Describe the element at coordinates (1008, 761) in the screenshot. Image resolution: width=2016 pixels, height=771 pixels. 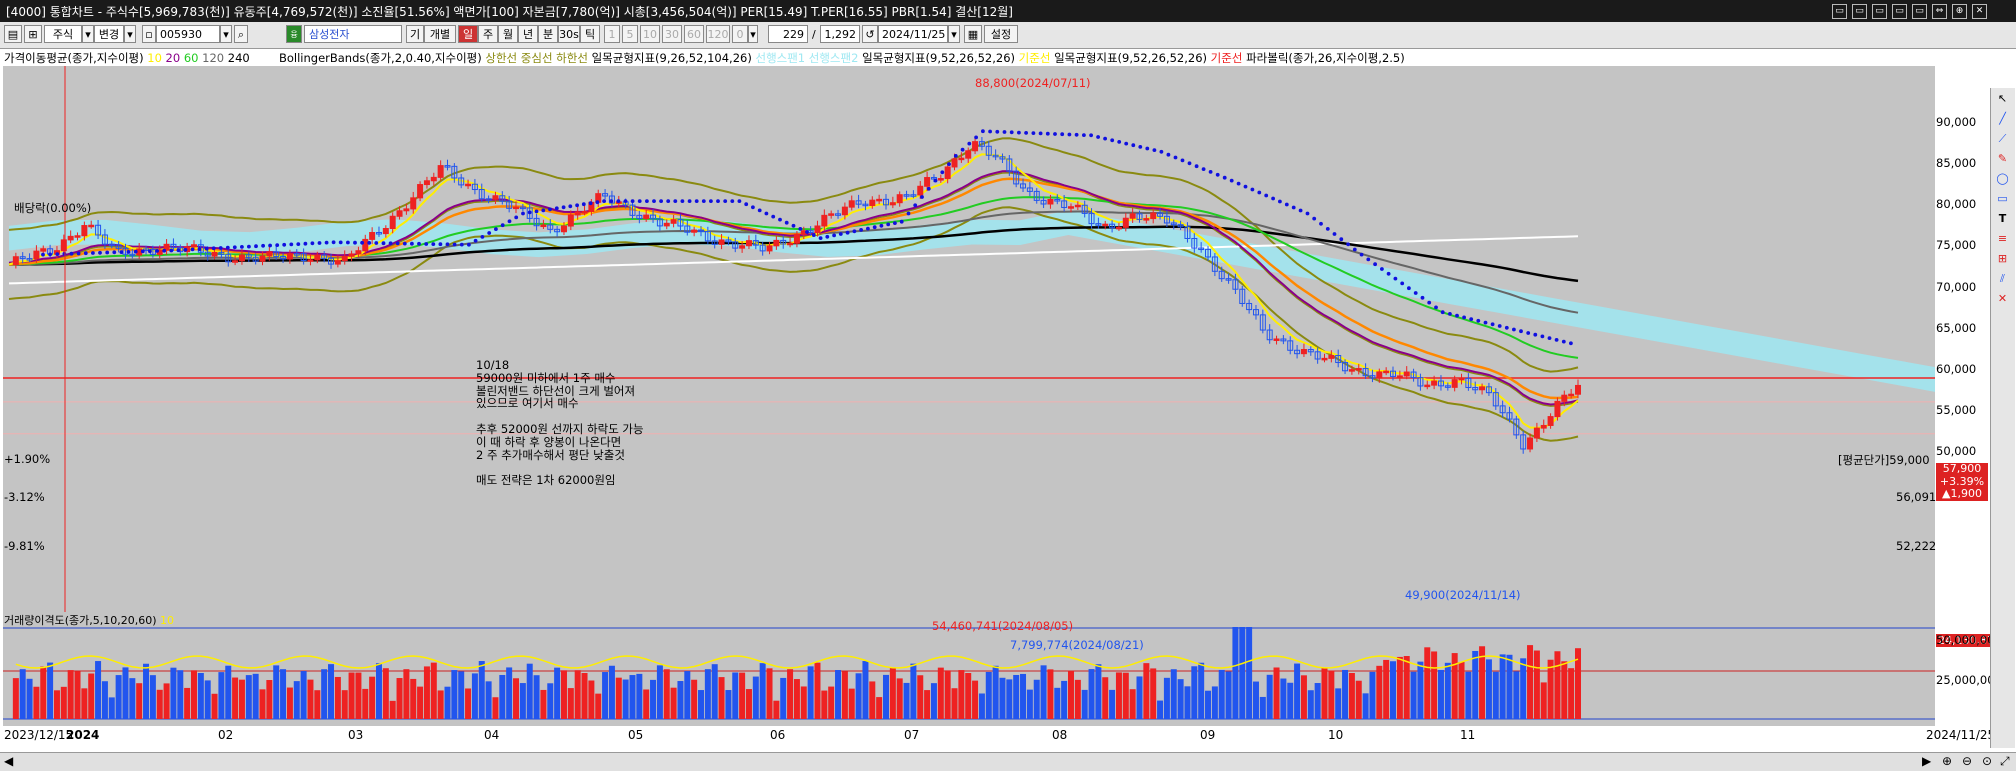
I see `horizontal-scrollbar: ◀ ▶ ⊕ ⊖ ⊙ ⤢` at that location.